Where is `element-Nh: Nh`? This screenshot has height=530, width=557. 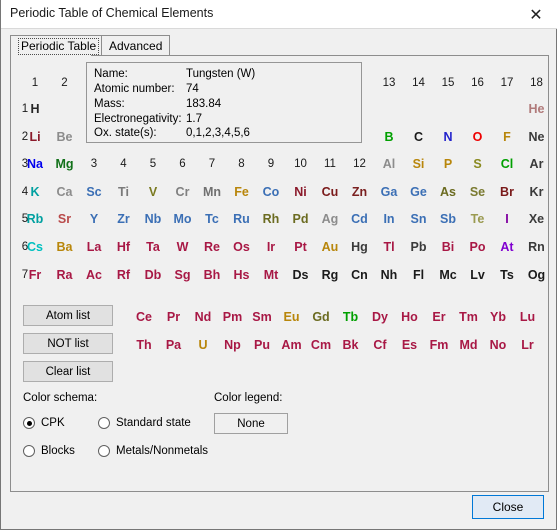 element-Nh: Nh is located at coordinates (389, 275).